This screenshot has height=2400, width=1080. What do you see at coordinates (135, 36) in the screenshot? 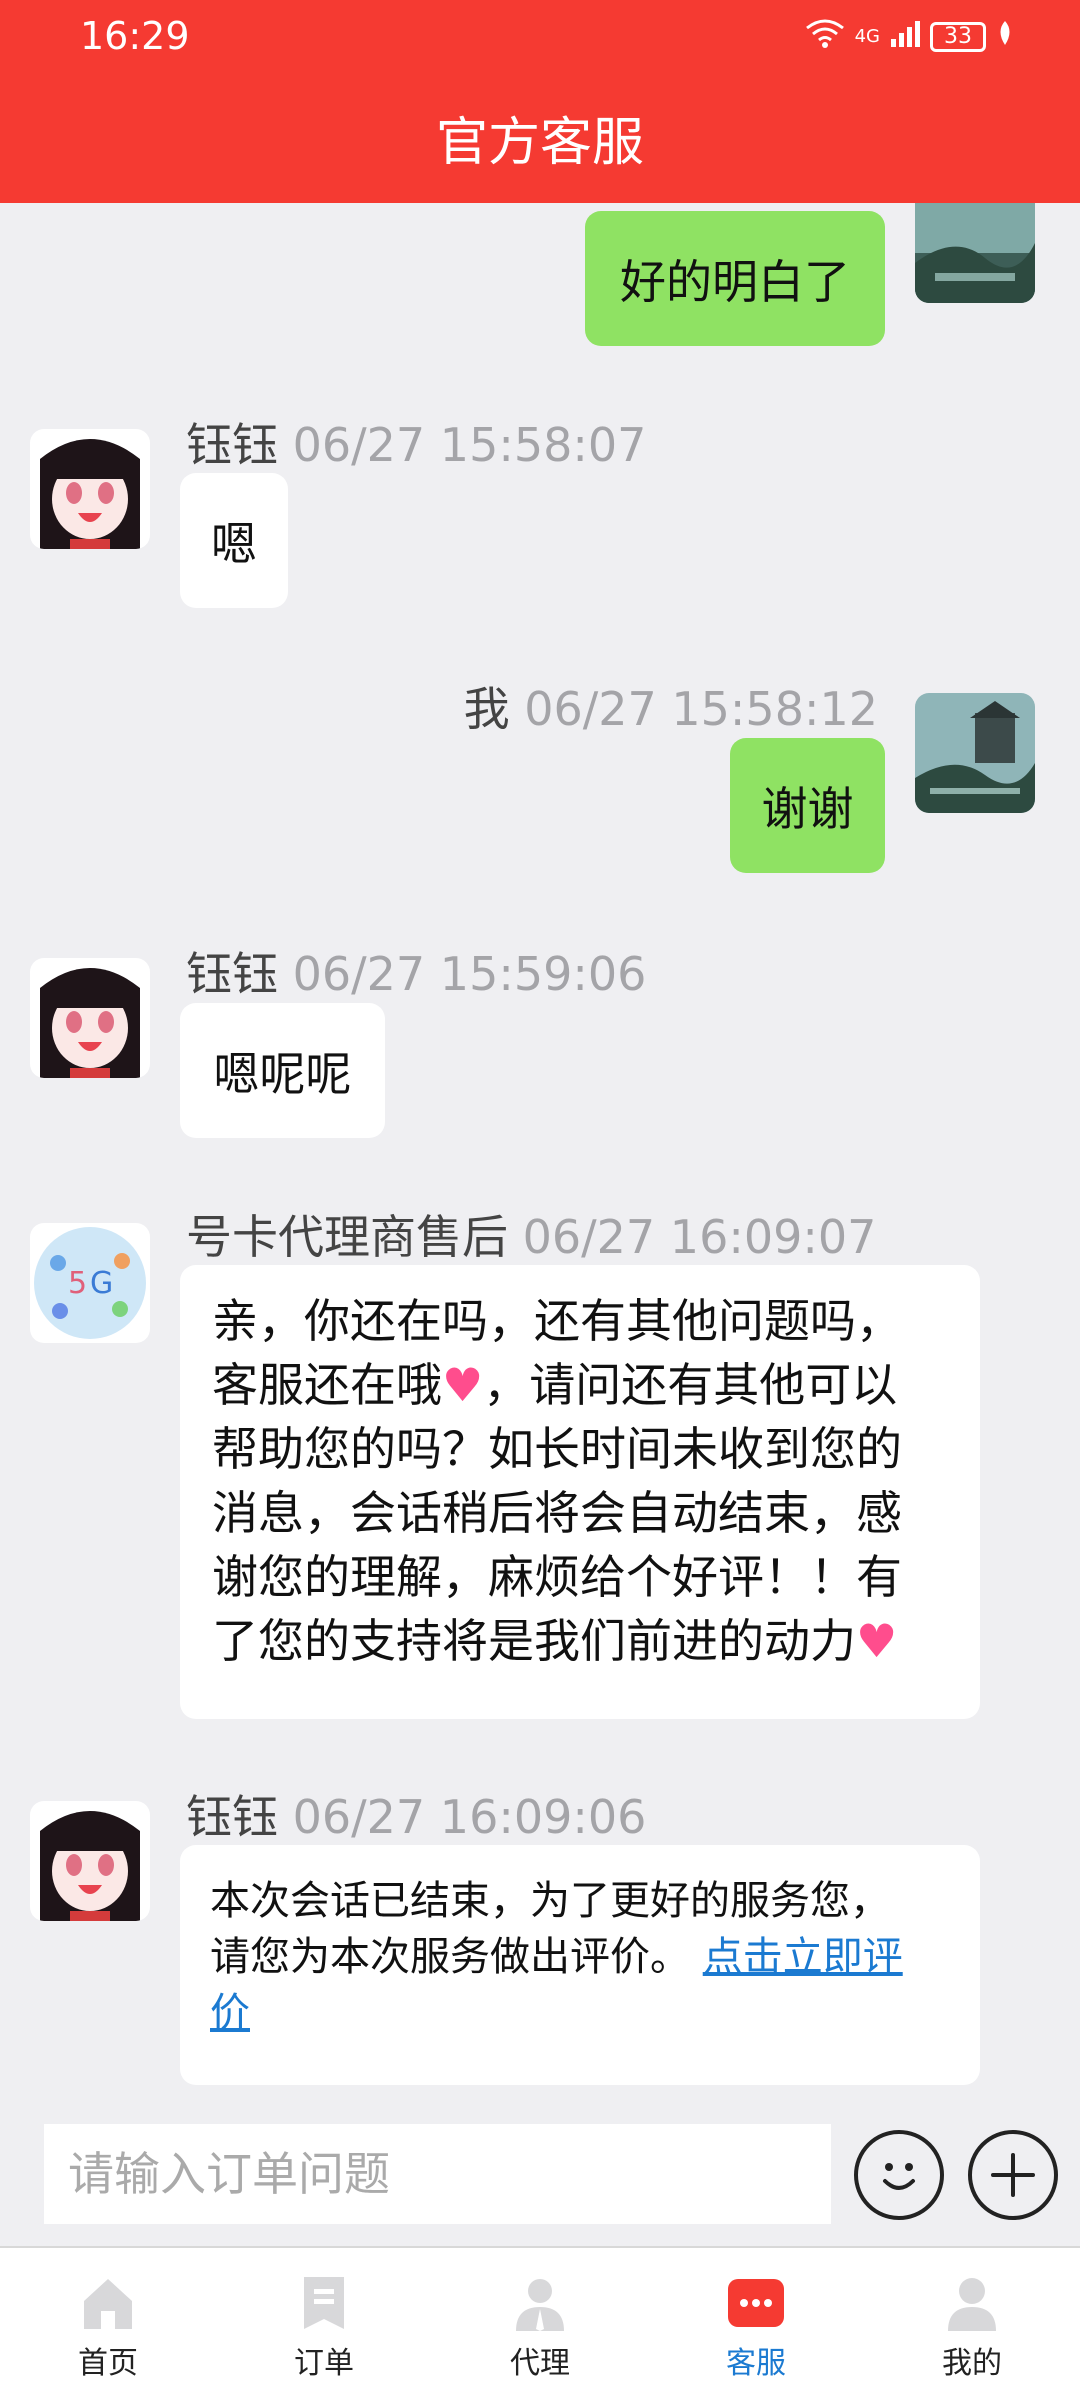
I see `status-time: 16:29` at bounding box center [135, 36].